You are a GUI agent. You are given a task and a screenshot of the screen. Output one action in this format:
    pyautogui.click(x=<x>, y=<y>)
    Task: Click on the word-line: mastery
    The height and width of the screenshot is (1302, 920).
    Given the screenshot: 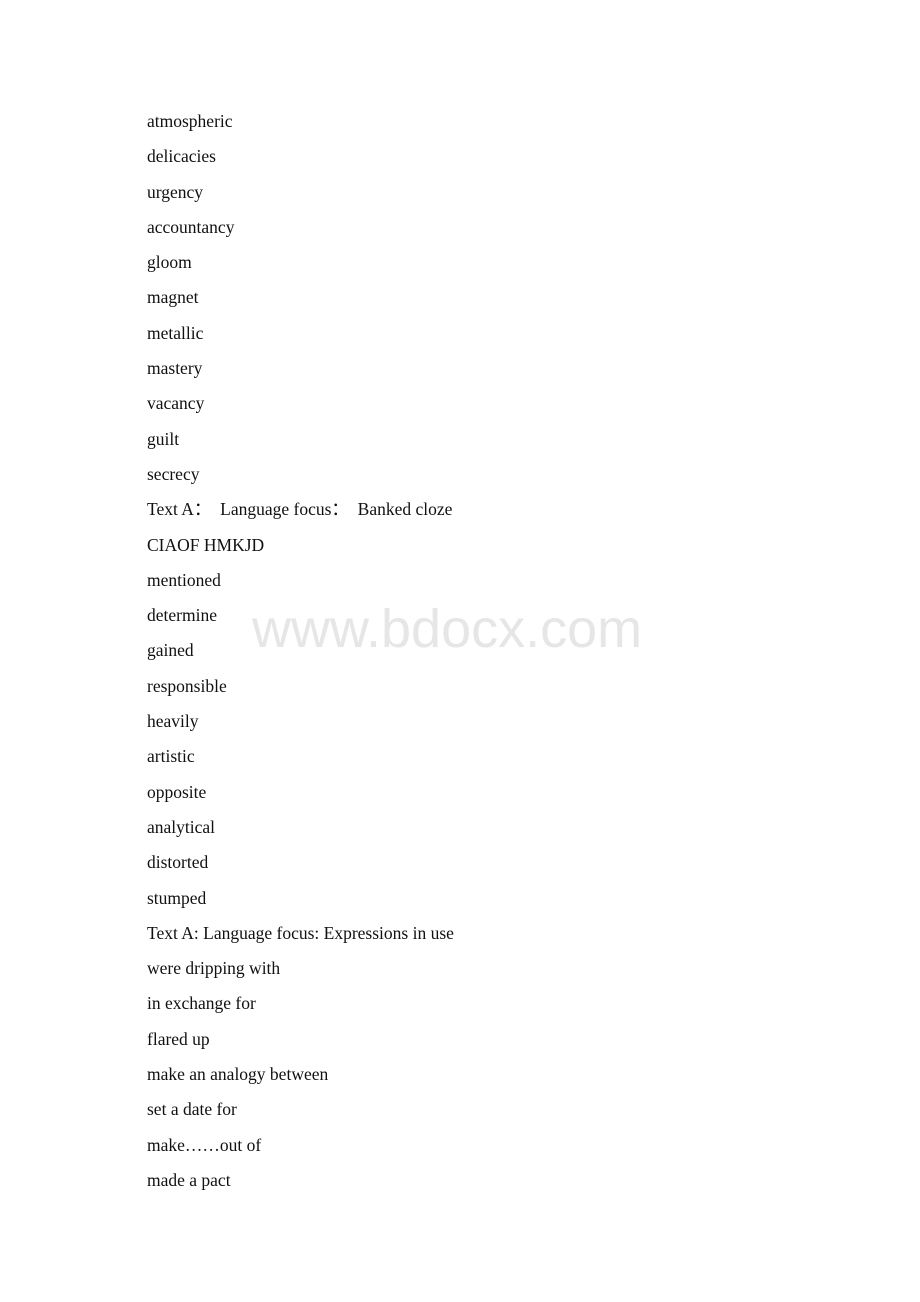 What is the action you would take?
    pyautogui.click(x=175, y=368)
    